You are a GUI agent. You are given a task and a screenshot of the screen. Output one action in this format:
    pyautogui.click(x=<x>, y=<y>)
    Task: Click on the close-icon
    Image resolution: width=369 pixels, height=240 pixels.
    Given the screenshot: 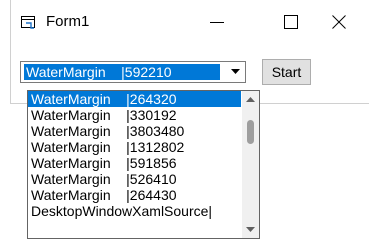 What is the action you would take?
    pyautogui.click(x=339, y=22)
    